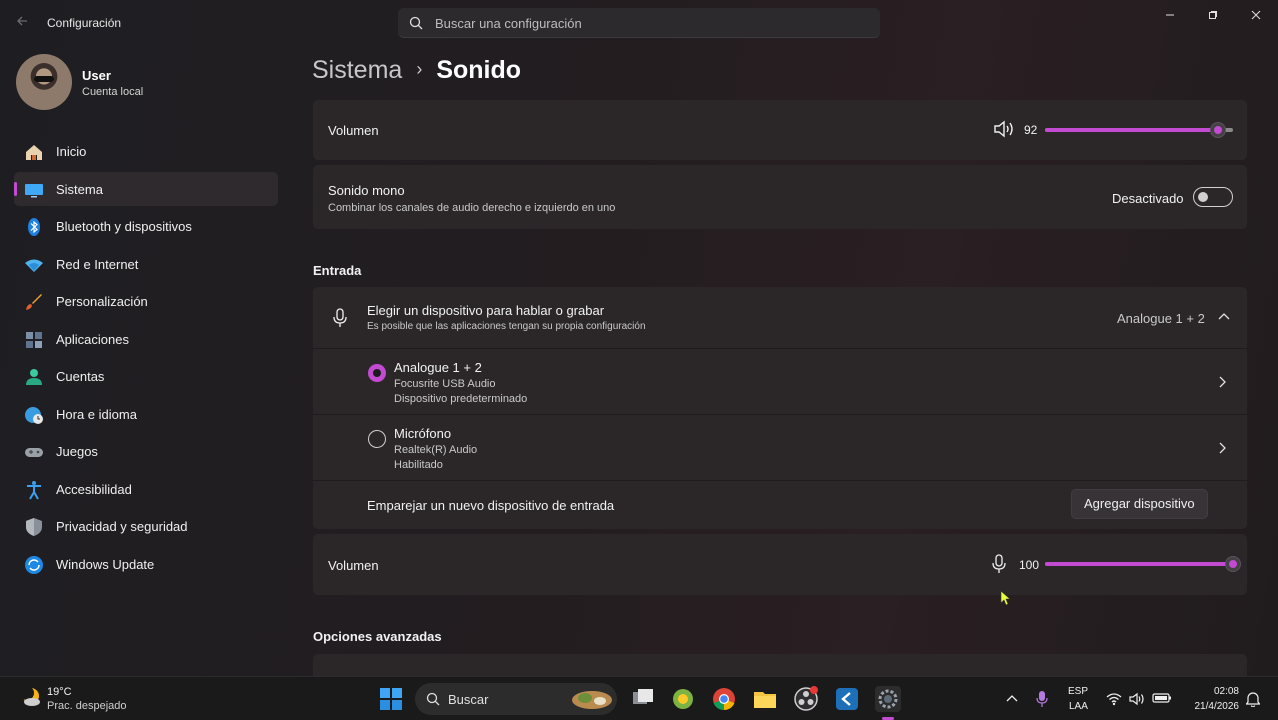 This screenshot has height=720, width=1278. What do you see at coordinates (1253, 699) in the screenshot?
I see `notification-bell-icon` at bounding box center [1253, 699].